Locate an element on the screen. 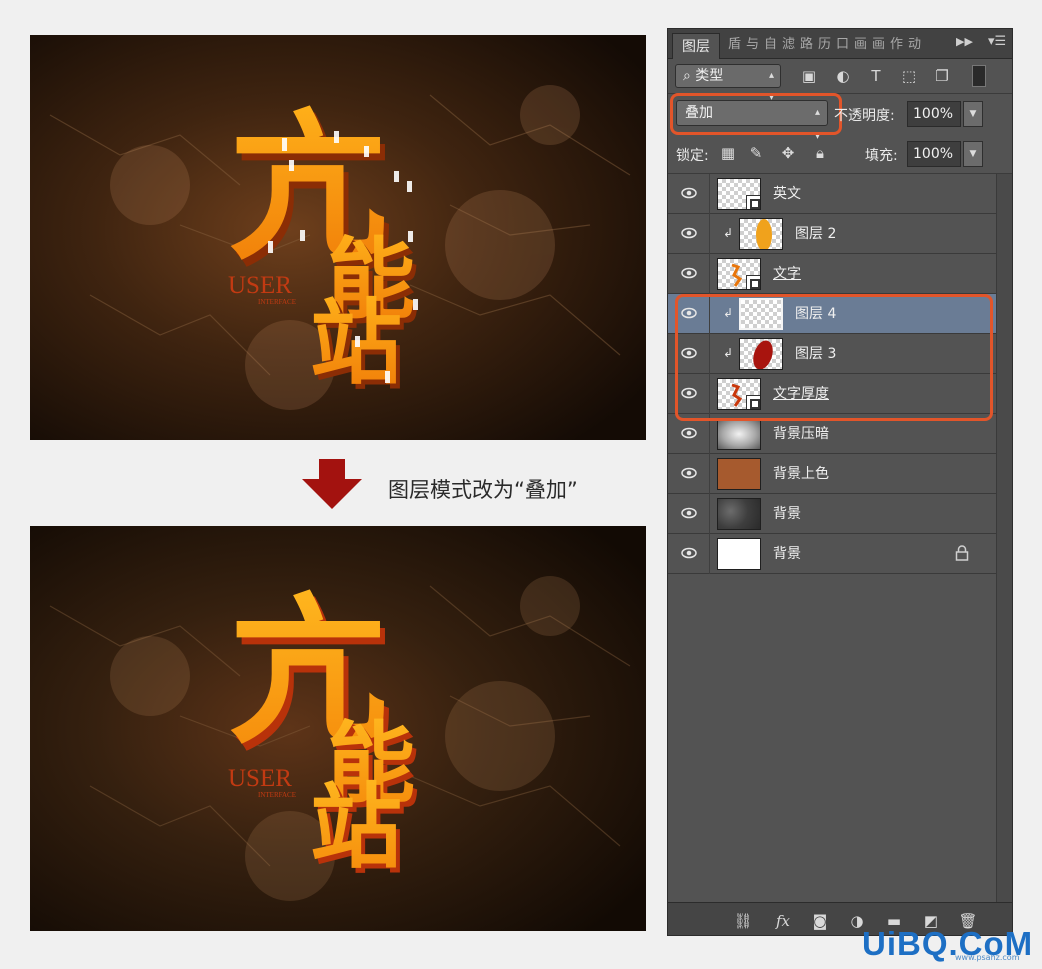  filter-toggle is located at coordinates (979, 76).